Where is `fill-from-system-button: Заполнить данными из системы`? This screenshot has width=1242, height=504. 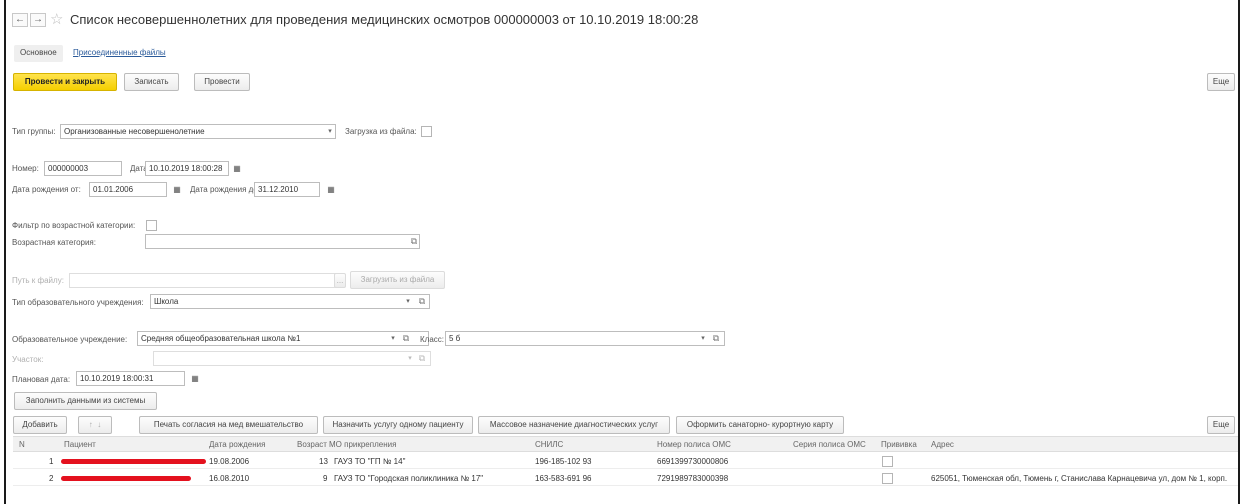
fill-from-system-button: Заполнить данными из системы is located at coordinates (85, 401).